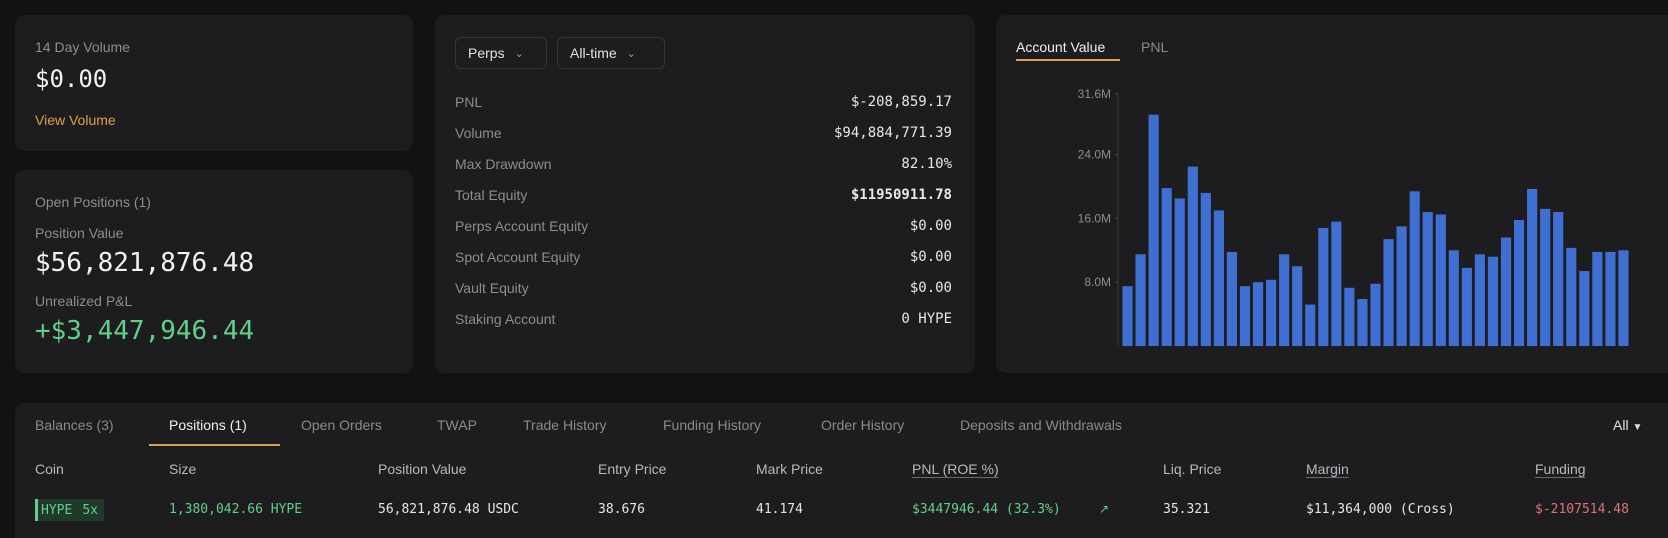 This screenshot has height=538, width=1668. I want to click on y-tick-label: 31.6M, so click(1094, 94).